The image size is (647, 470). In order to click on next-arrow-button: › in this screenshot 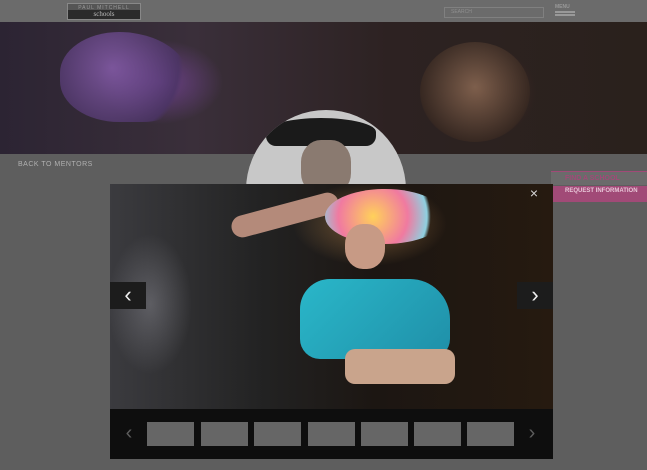, I will do `click(535, 295)`.